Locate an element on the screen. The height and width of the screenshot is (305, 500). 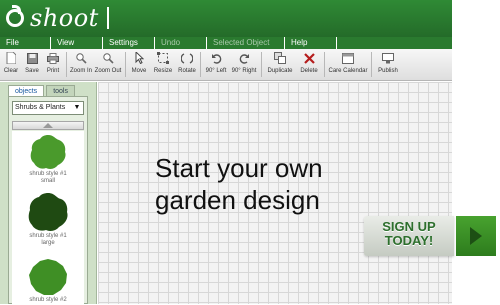
move-label: Move is located at coordinates (139, 71).